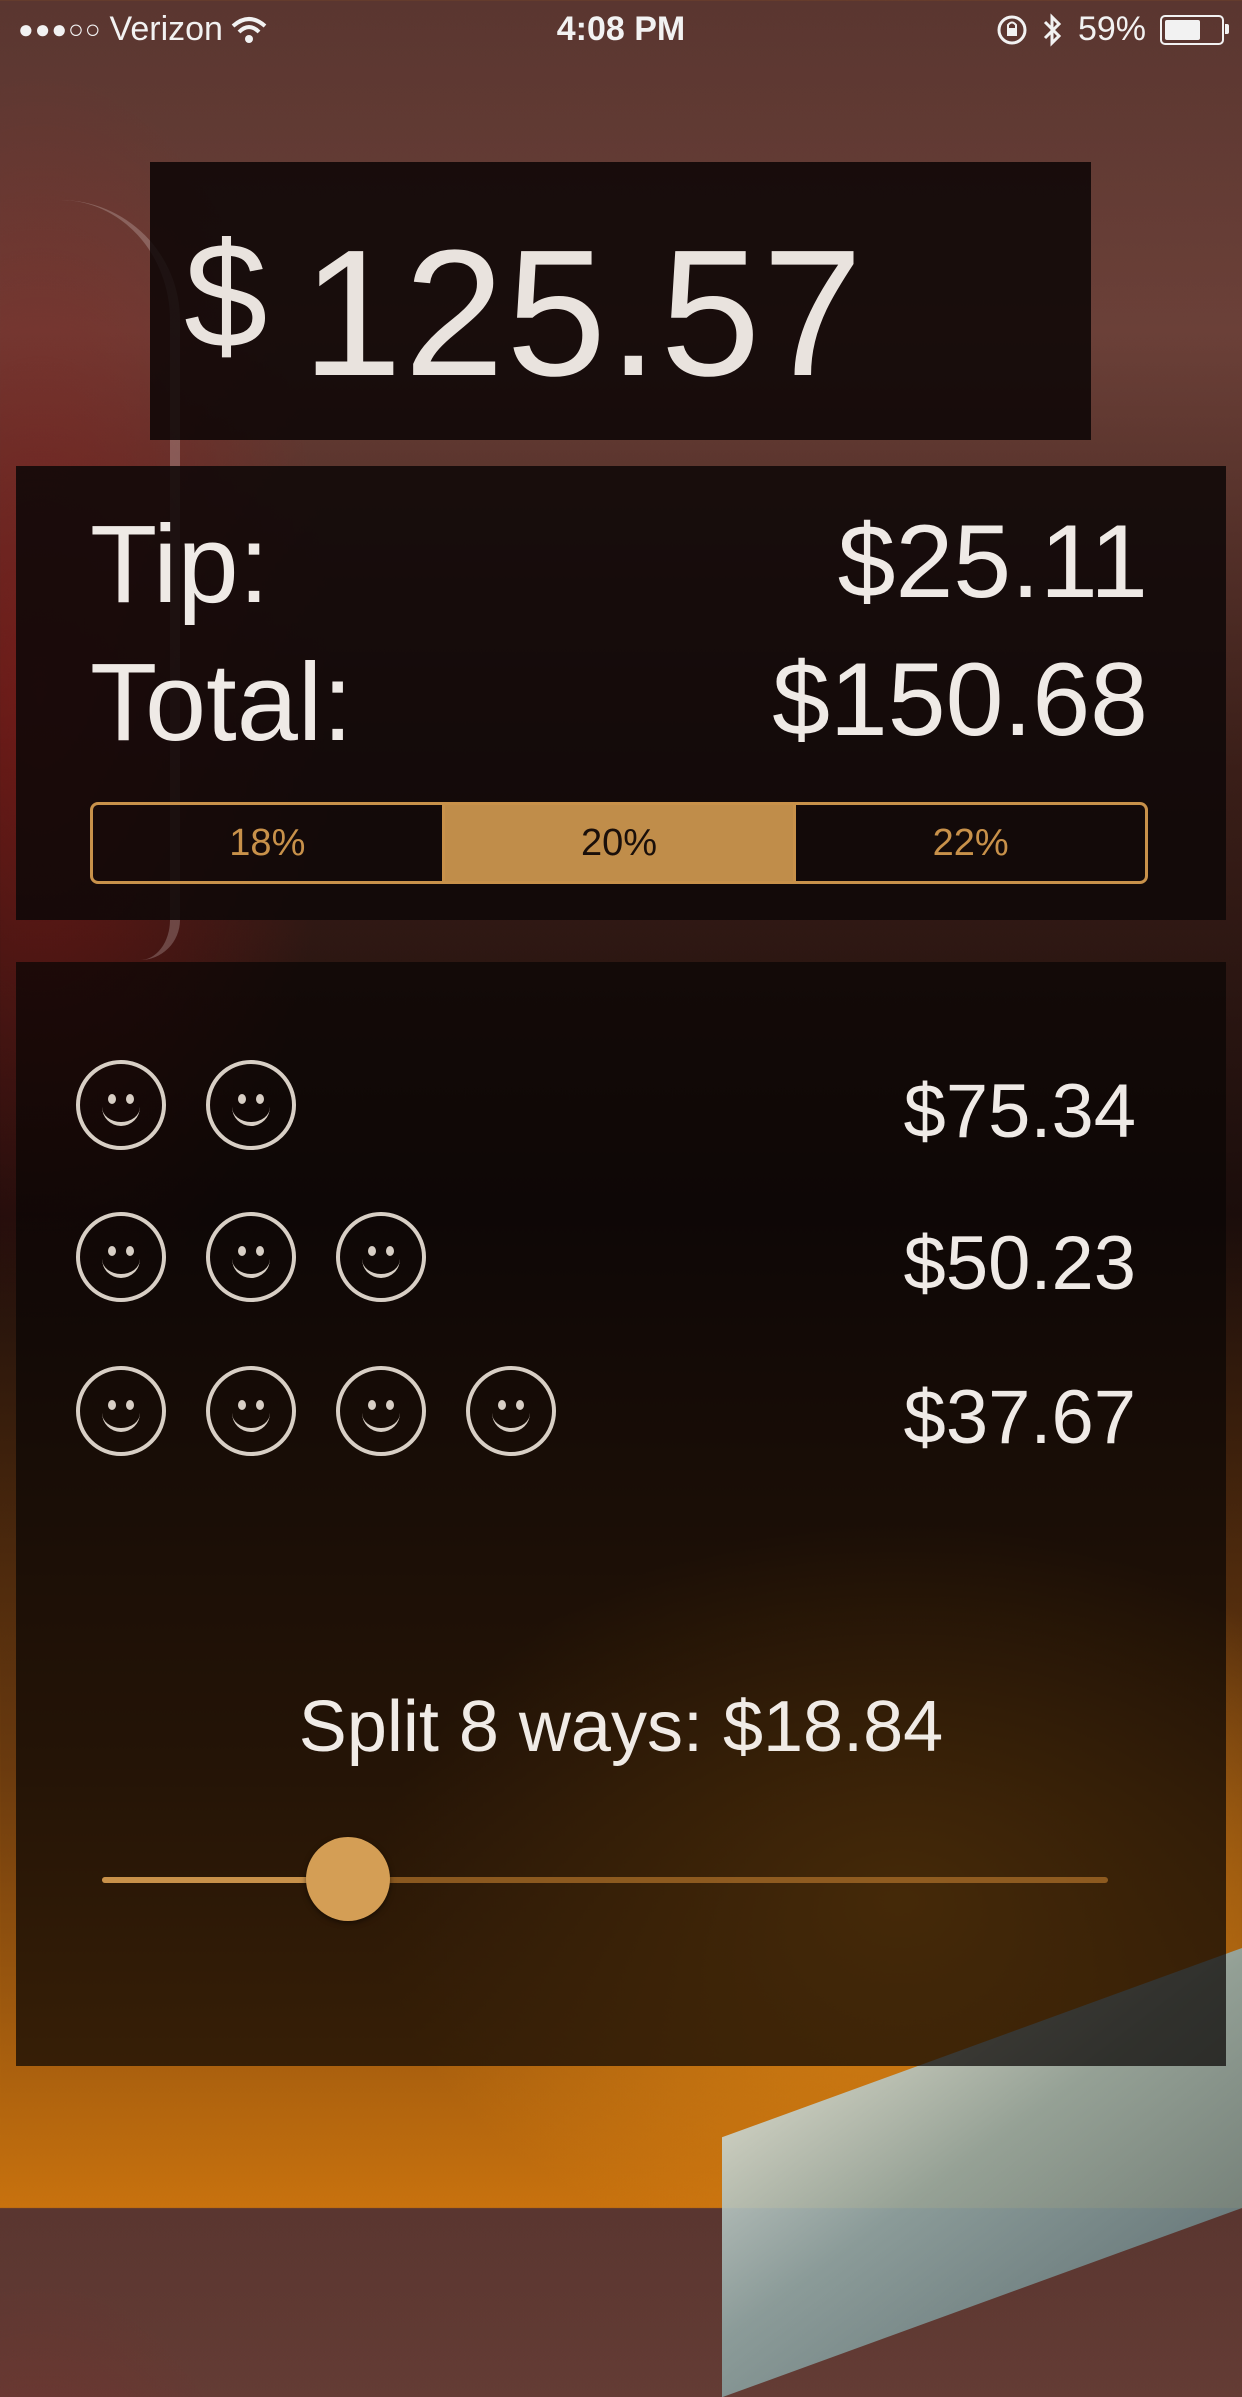 This screenshot has height=2397, width=1242. What do you see at coordinates (1052, 29) in the screenshot?
I see `bluetooth-icon` at bounding box center [1052, 29].